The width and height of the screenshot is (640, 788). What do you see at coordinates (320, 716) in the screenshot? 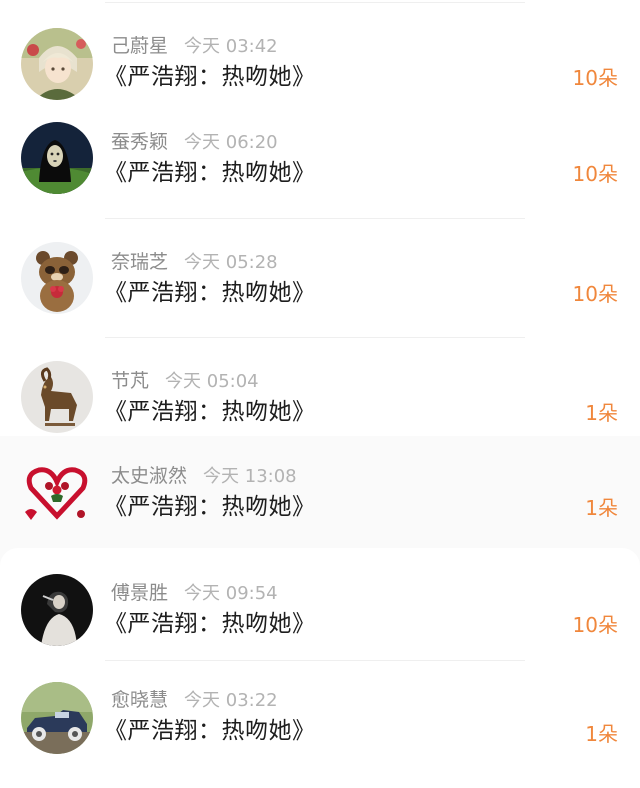
I see `list-item: 愈晓慧 今天 03:22 《严浩翔：热吻她》 1朵` at bounding box center [320, 716].